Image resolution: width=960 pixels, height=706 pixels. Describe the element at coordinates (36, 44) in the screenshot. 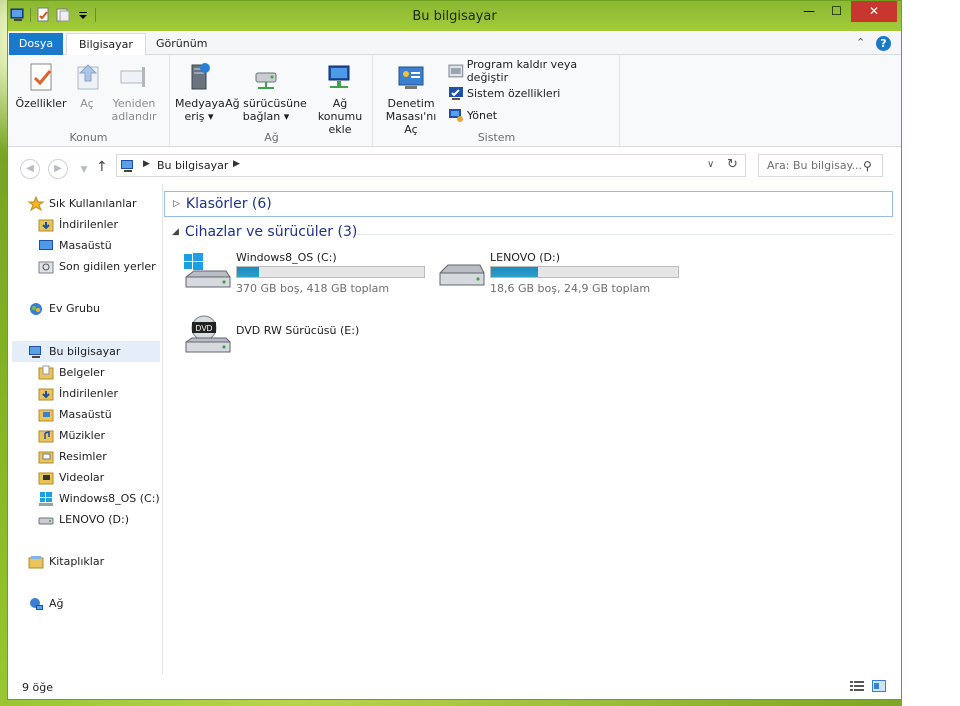

I see `tab-file: Dosya` at that location.